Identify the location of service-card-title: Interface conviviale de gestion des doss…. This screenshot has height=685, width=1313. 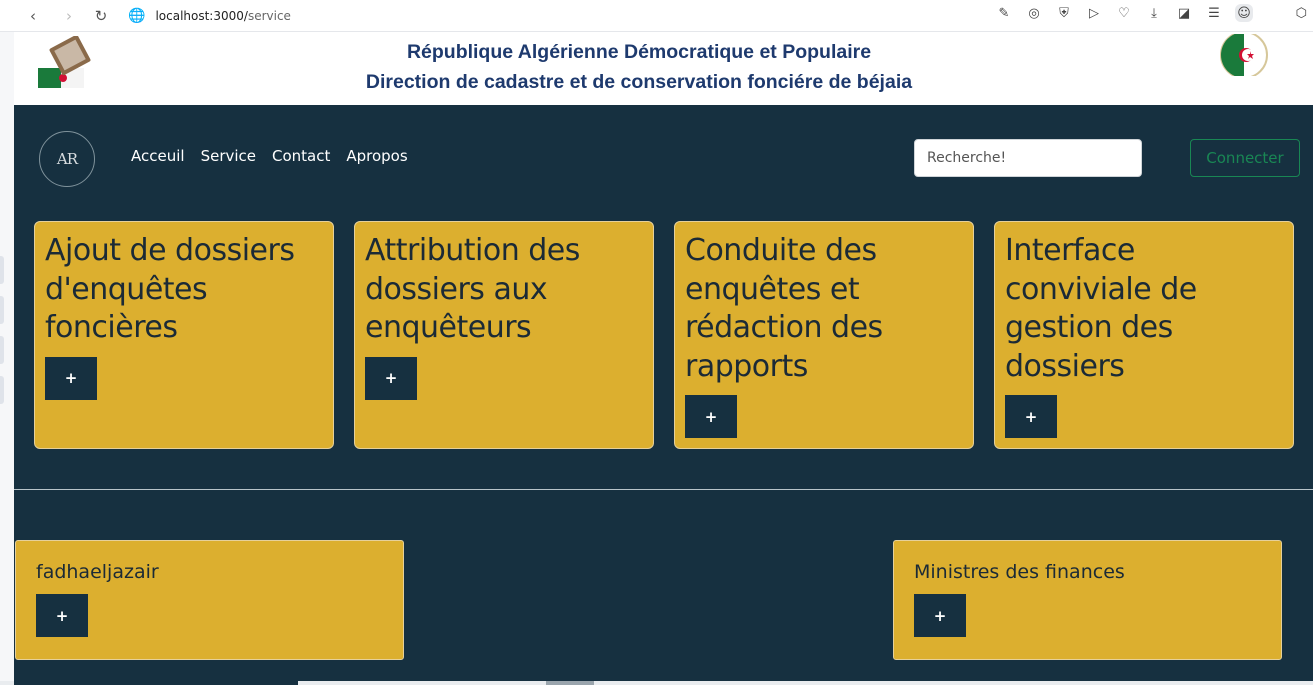
(1101, 308).